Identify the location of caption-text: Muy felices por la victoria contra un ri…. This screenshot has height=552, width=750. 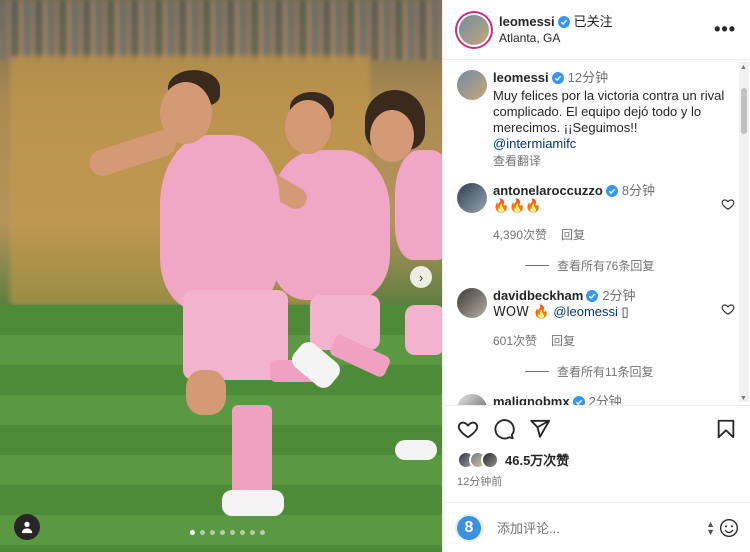
(609, 111).